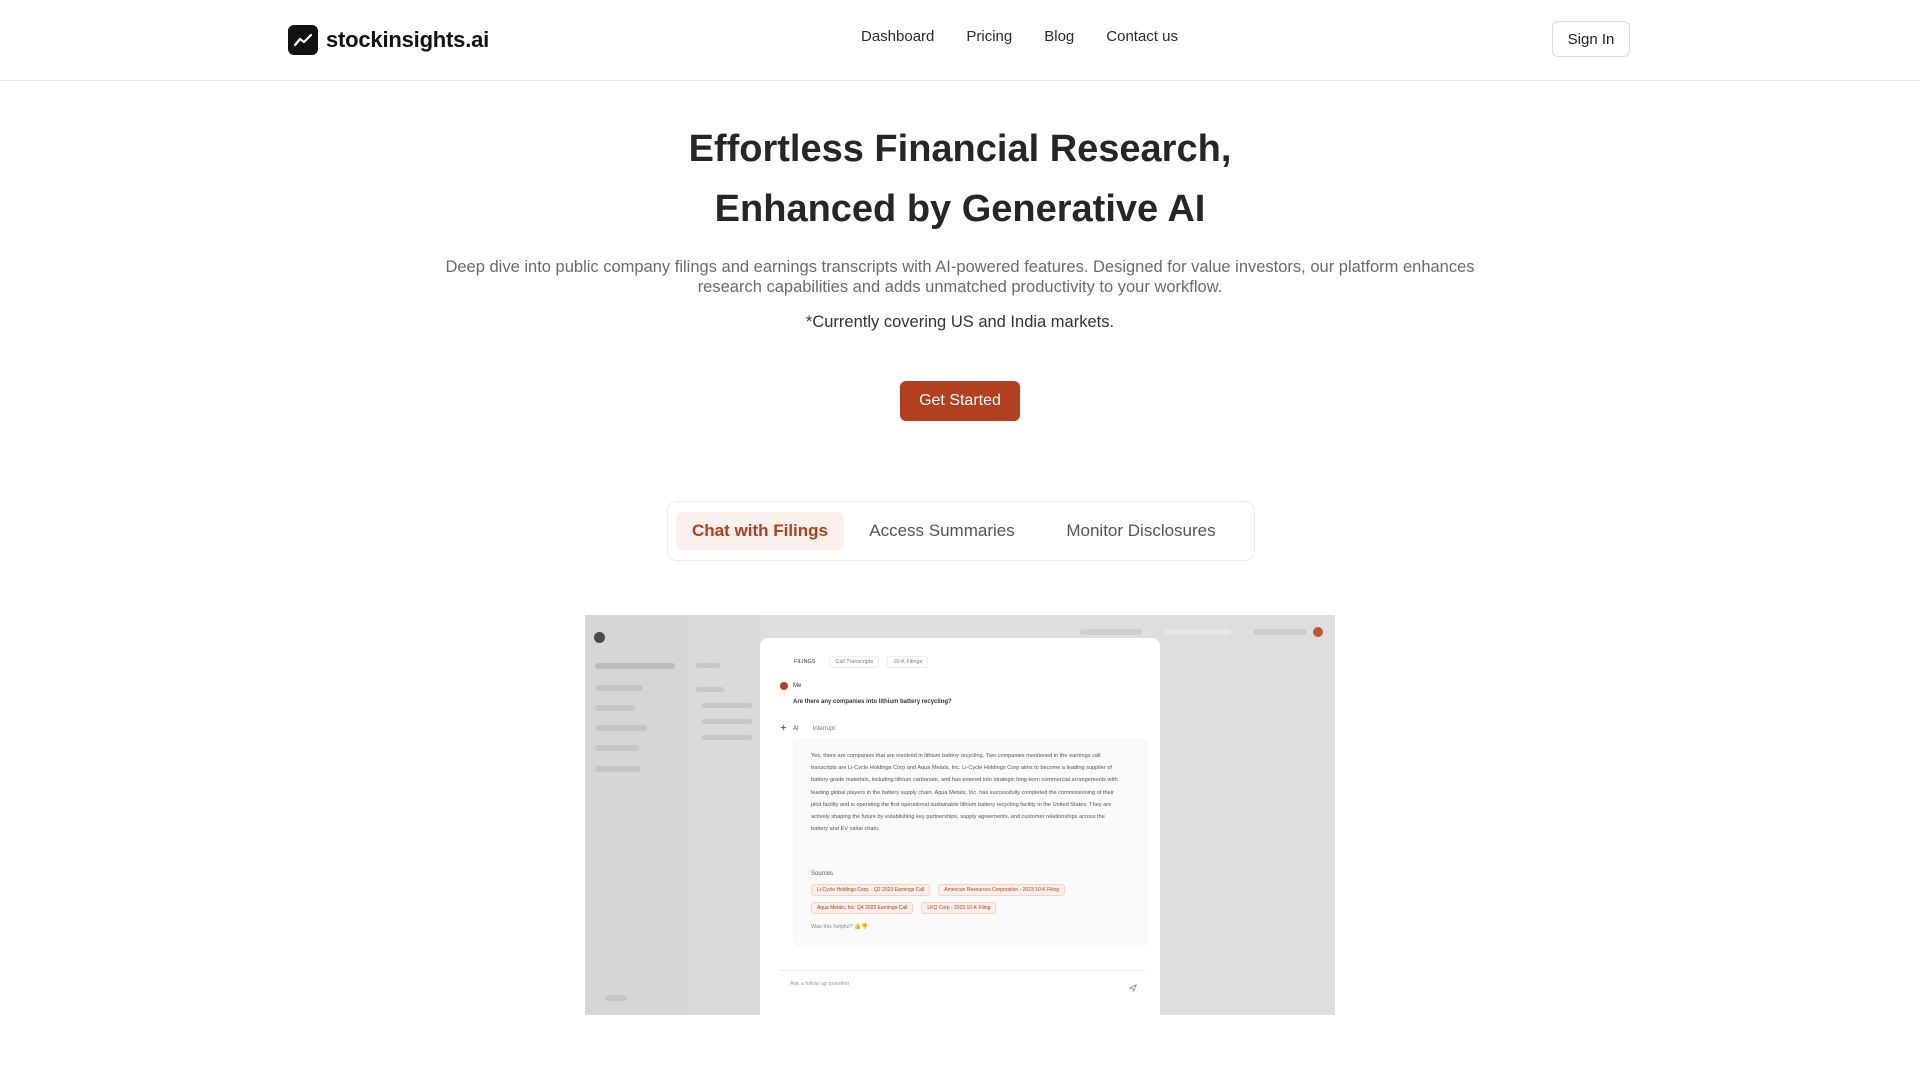 This screenshot has height=1080, width=1920. What do you see at coordinates (942, 531) in the screenshot?
I see `tab-access-summaries: Access Summaries` at bounding box center [942, 531].